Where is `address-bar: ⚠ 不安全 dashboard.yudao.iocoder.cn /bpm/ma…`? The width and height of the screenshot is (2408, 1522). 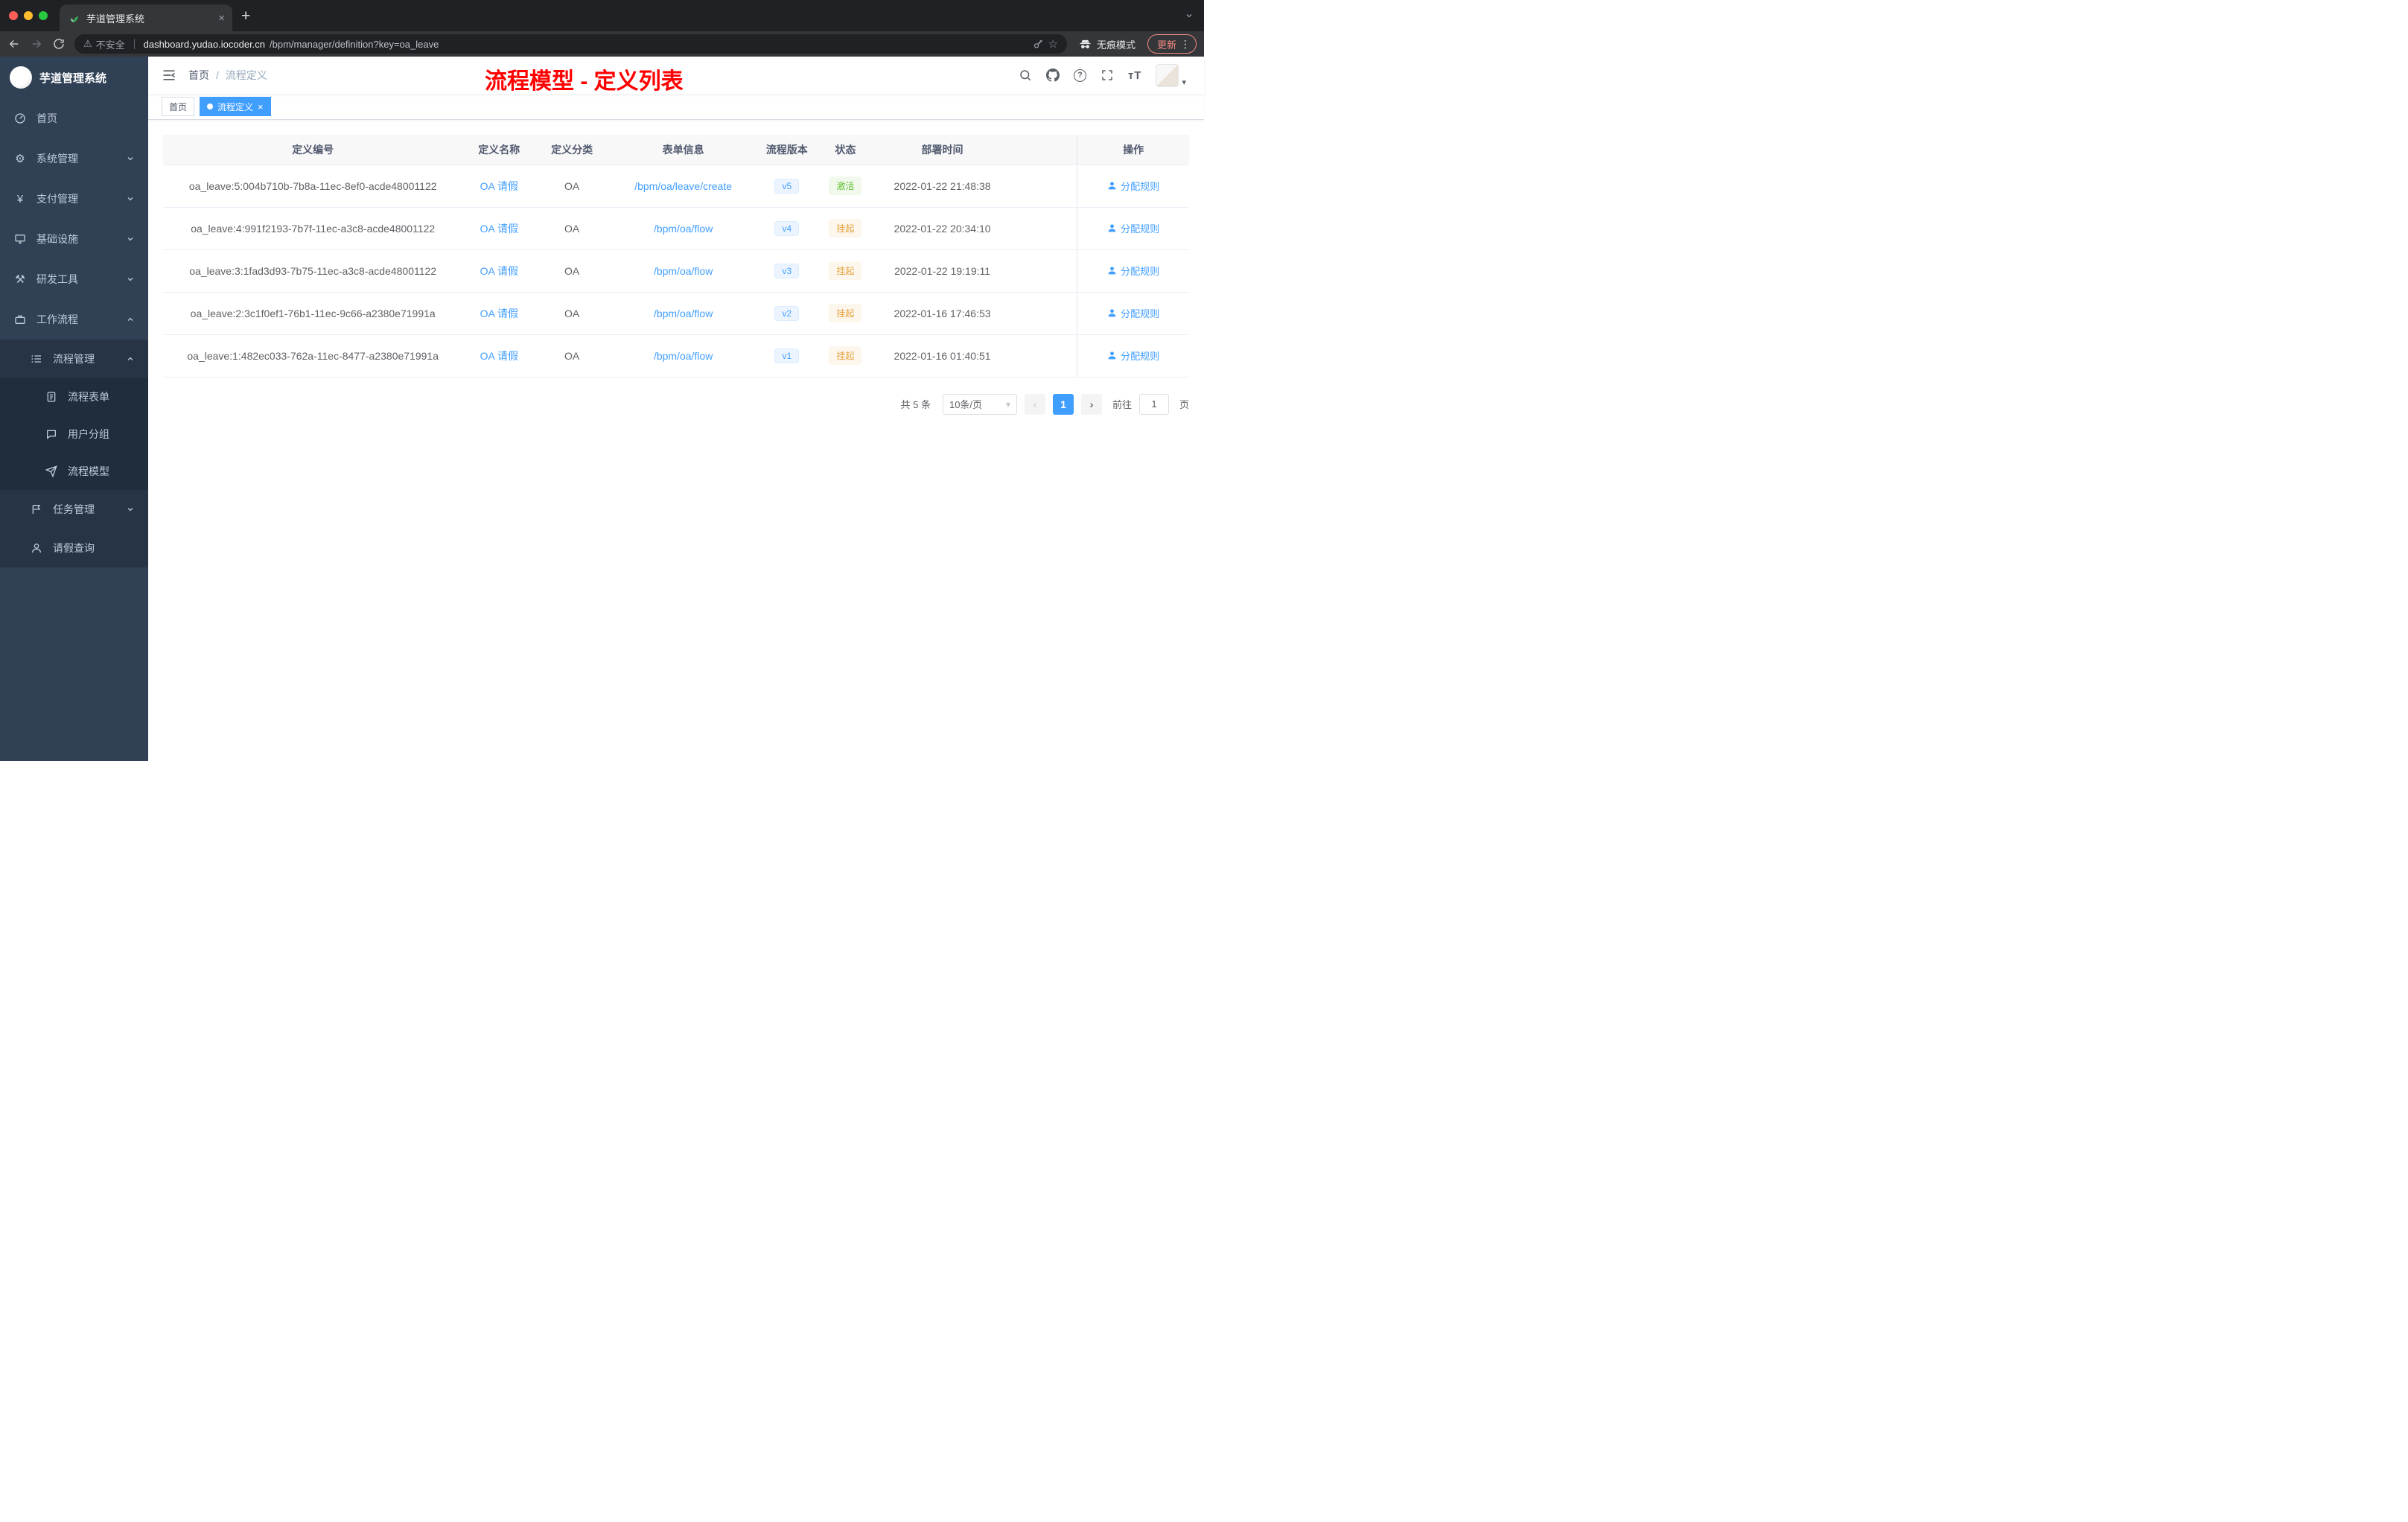 address-bar: ⚠ 不安全 dashboard.yudao.iocoder.cn /bpm/ma… is located at coordinates (570, 44).